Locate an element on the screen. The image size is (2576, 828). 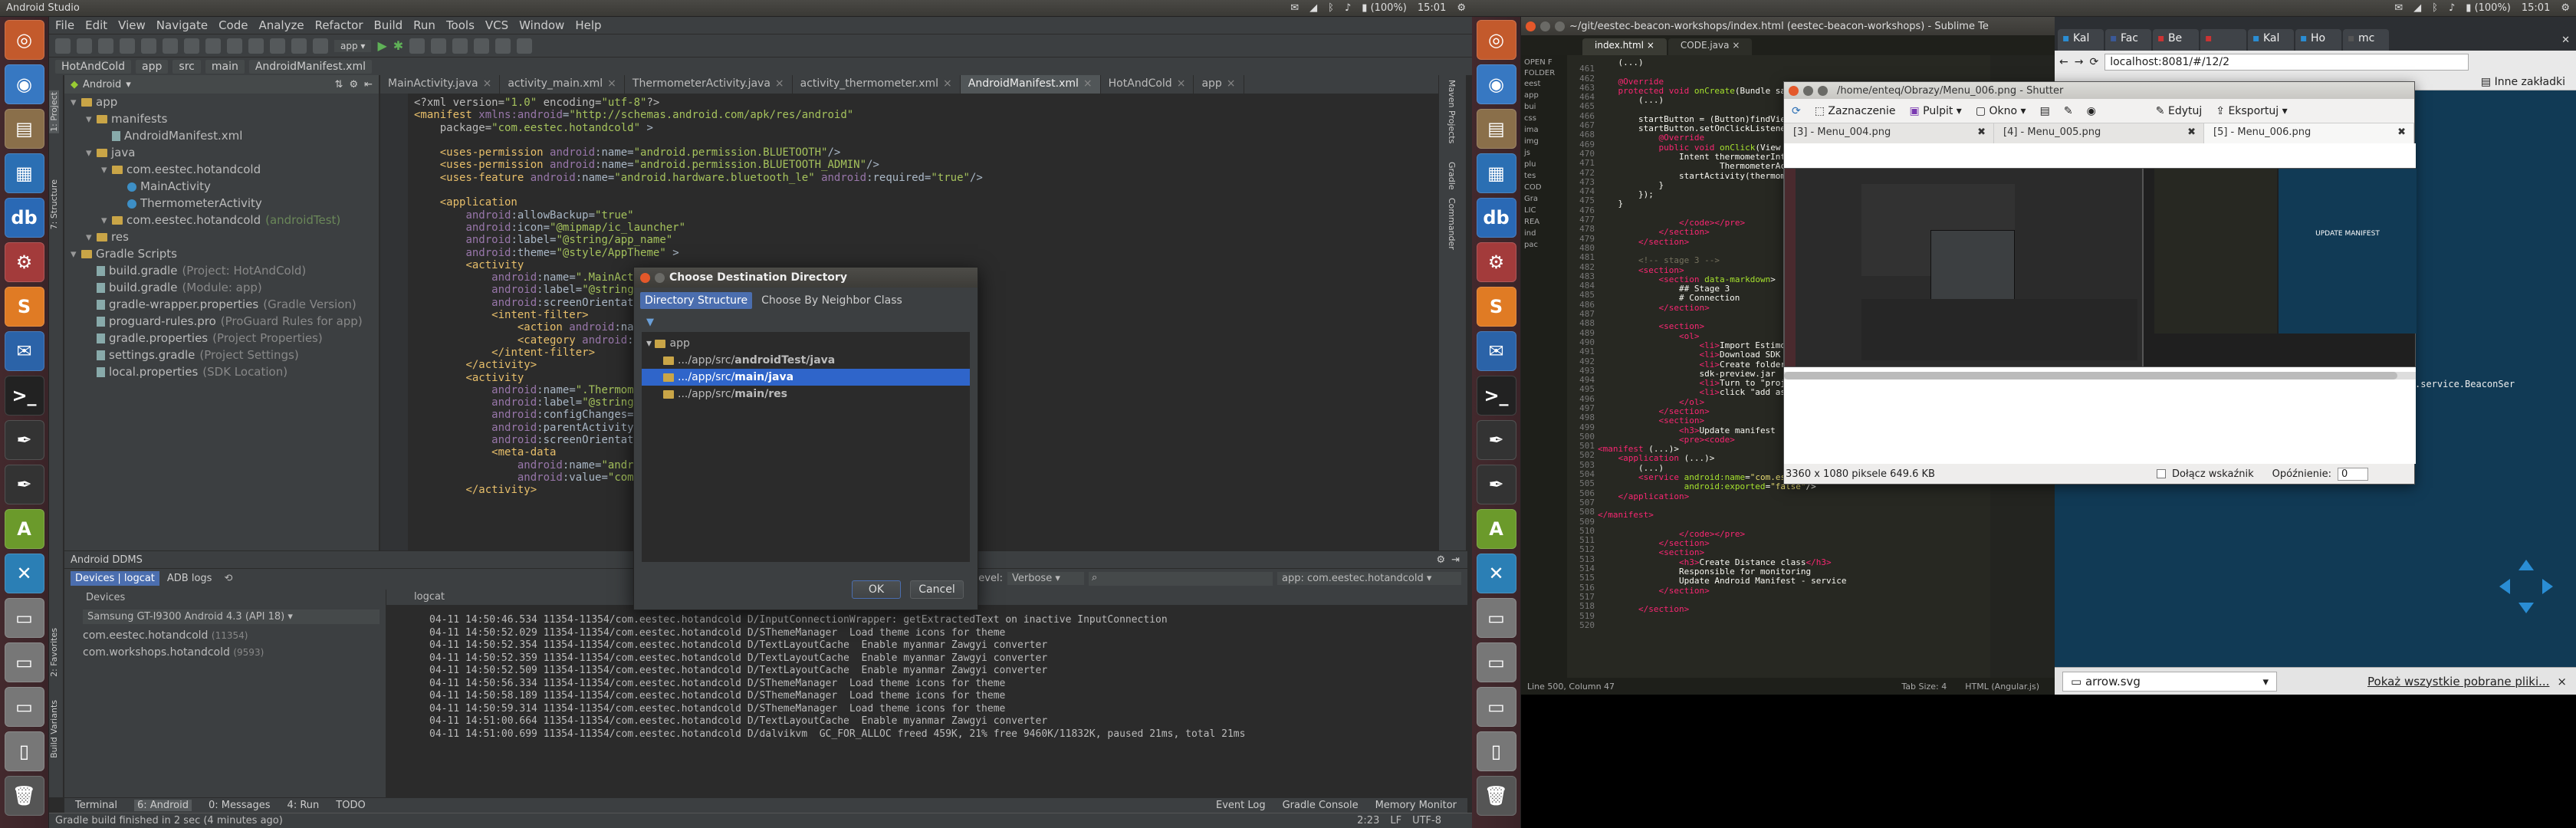
bluetooth-icon: ᛒ is located at coordinates (2435, 8).